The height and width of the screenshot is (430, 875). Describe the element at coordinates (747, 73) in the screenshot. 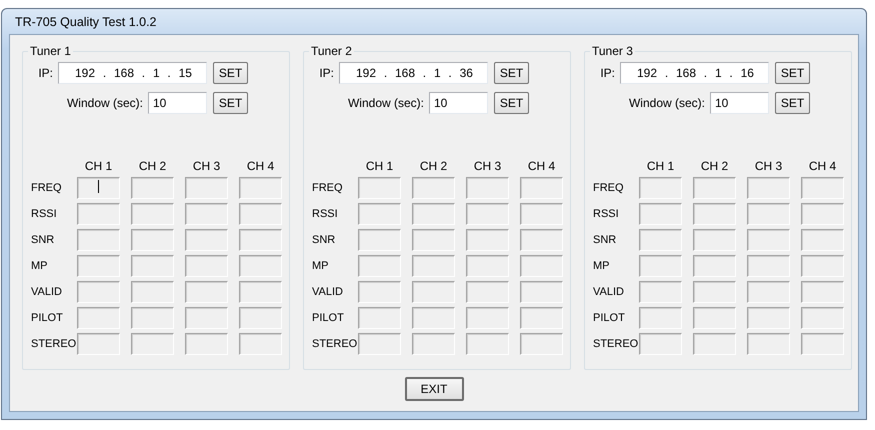

I see `ip-octet: 16` at that location.